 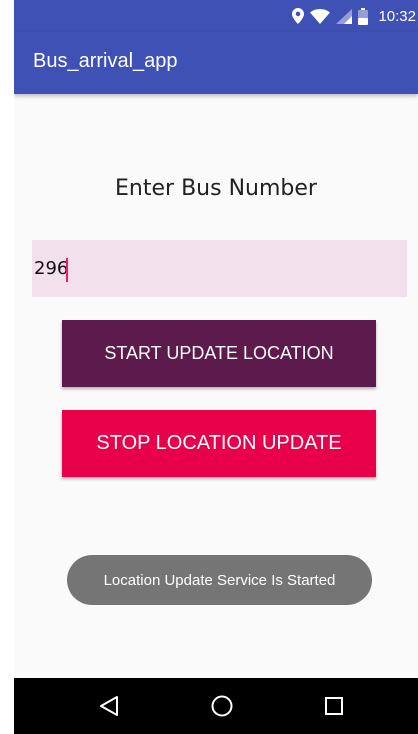 I want to click on app-bar: Bus_arrival_app, so click(x=216, y=63).